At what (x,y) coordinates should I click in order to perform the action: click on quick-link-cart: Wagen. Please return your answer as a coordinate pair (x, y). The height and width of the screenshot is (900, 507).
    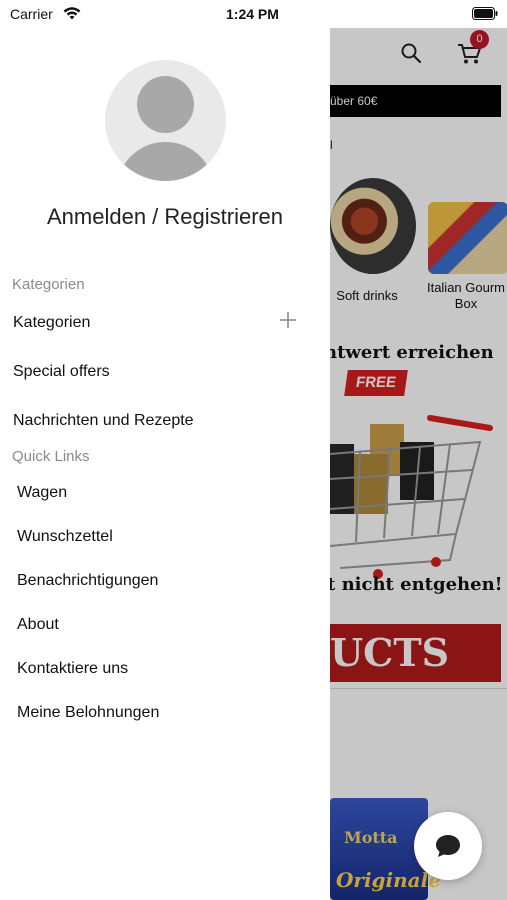
    Looking at the image, I should click on (167, 493).